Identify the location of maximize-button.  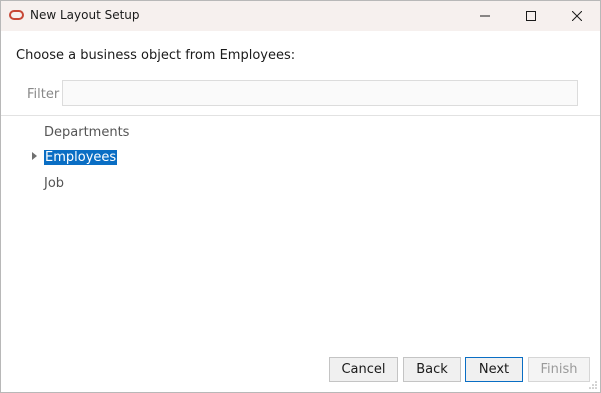
(531, 16).